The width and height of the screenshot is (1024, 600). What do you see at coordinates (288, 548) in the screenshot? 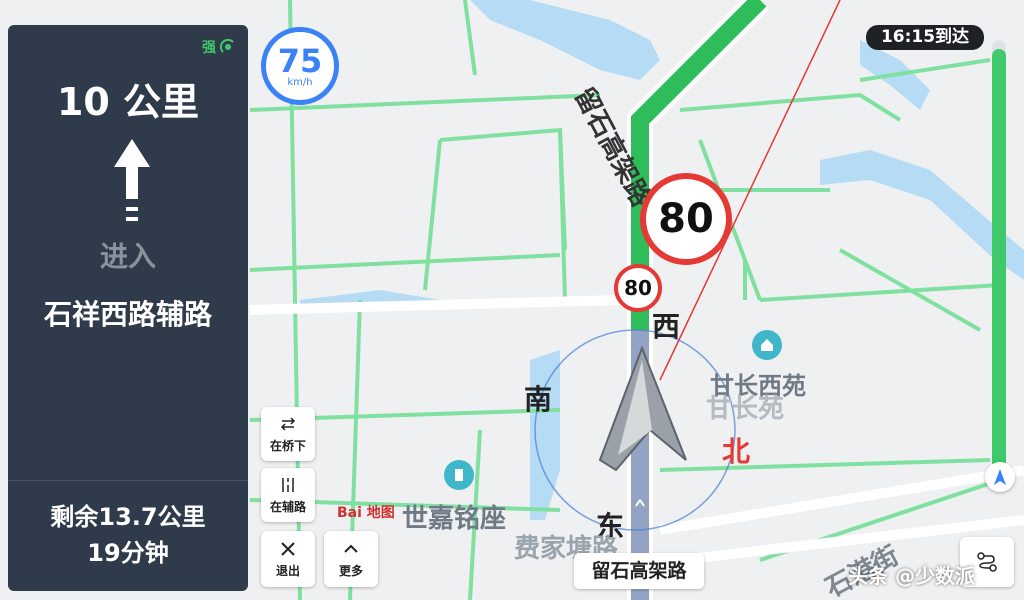
I see `close-icon` at bounding box center [288, 548].